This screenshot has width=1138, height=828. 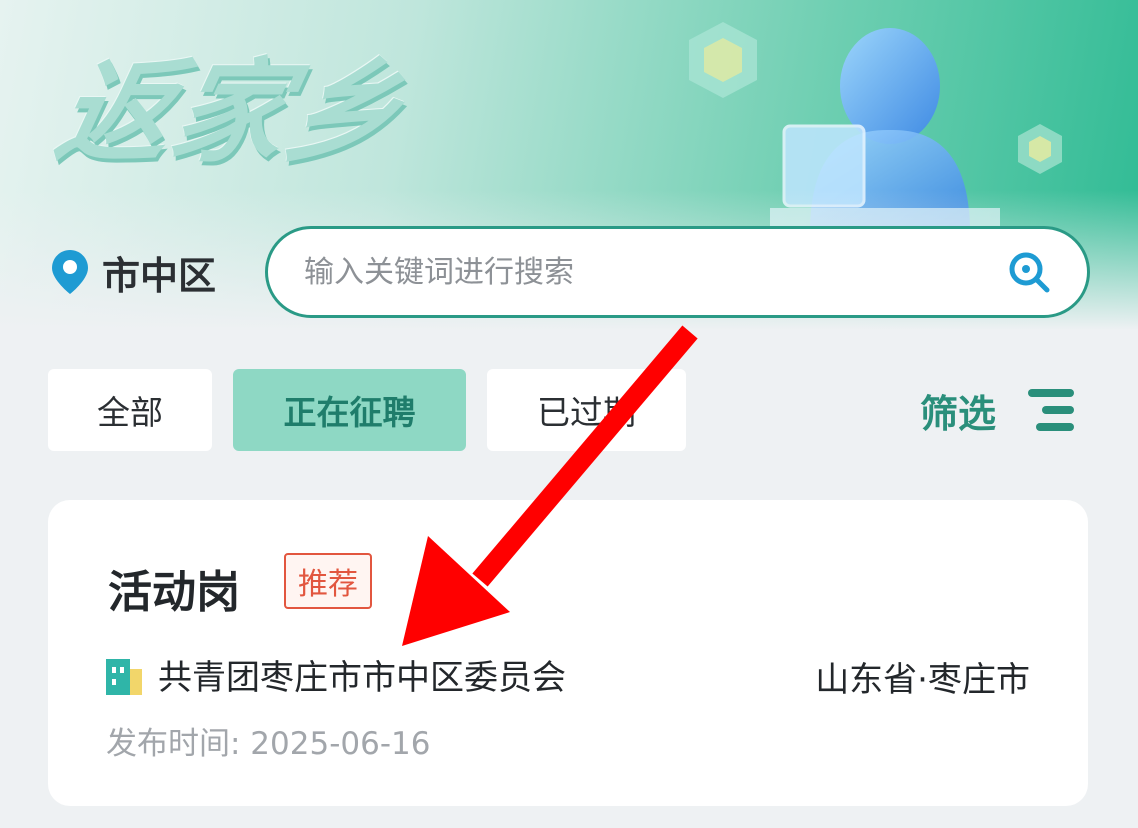 What do you see at coordinates (349, 410) in the screenshot?
I see `tab-recruiting: 正在征聘` at bounding box center [349, 410].